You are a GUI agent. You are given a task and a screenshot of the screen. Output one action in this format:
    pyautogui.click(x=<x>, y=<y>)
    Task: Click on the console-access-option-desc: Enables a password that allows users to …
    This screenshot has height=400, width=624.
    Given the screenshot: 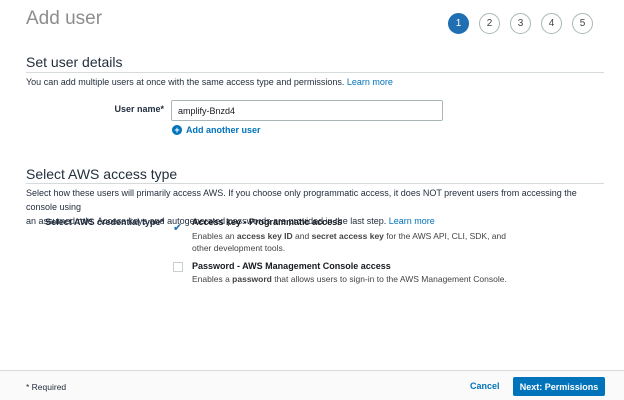 What is the action you would take?
    pyautogui.click(x=372, y=279)
    